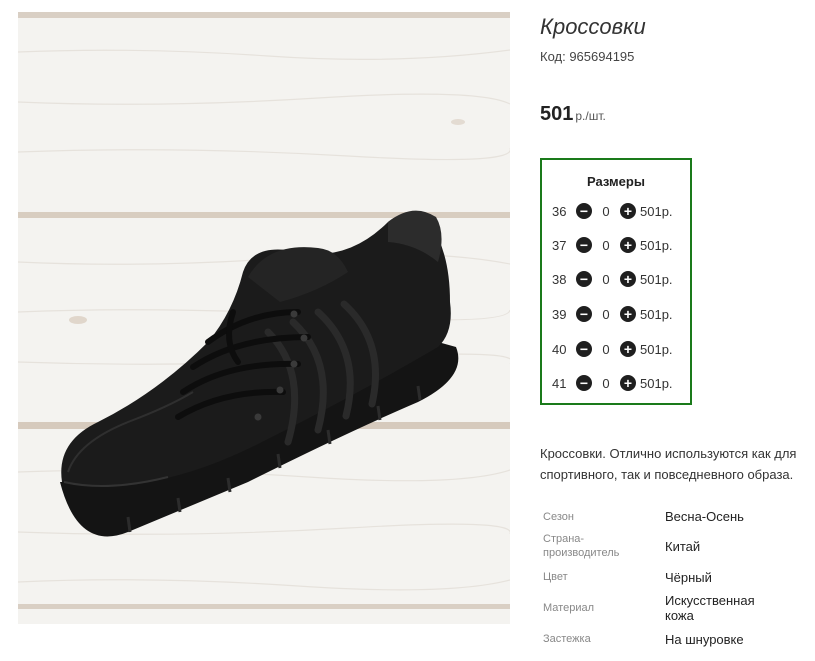  I want to click on size-row: 39 − 0 + 501р., so click(612, 314).